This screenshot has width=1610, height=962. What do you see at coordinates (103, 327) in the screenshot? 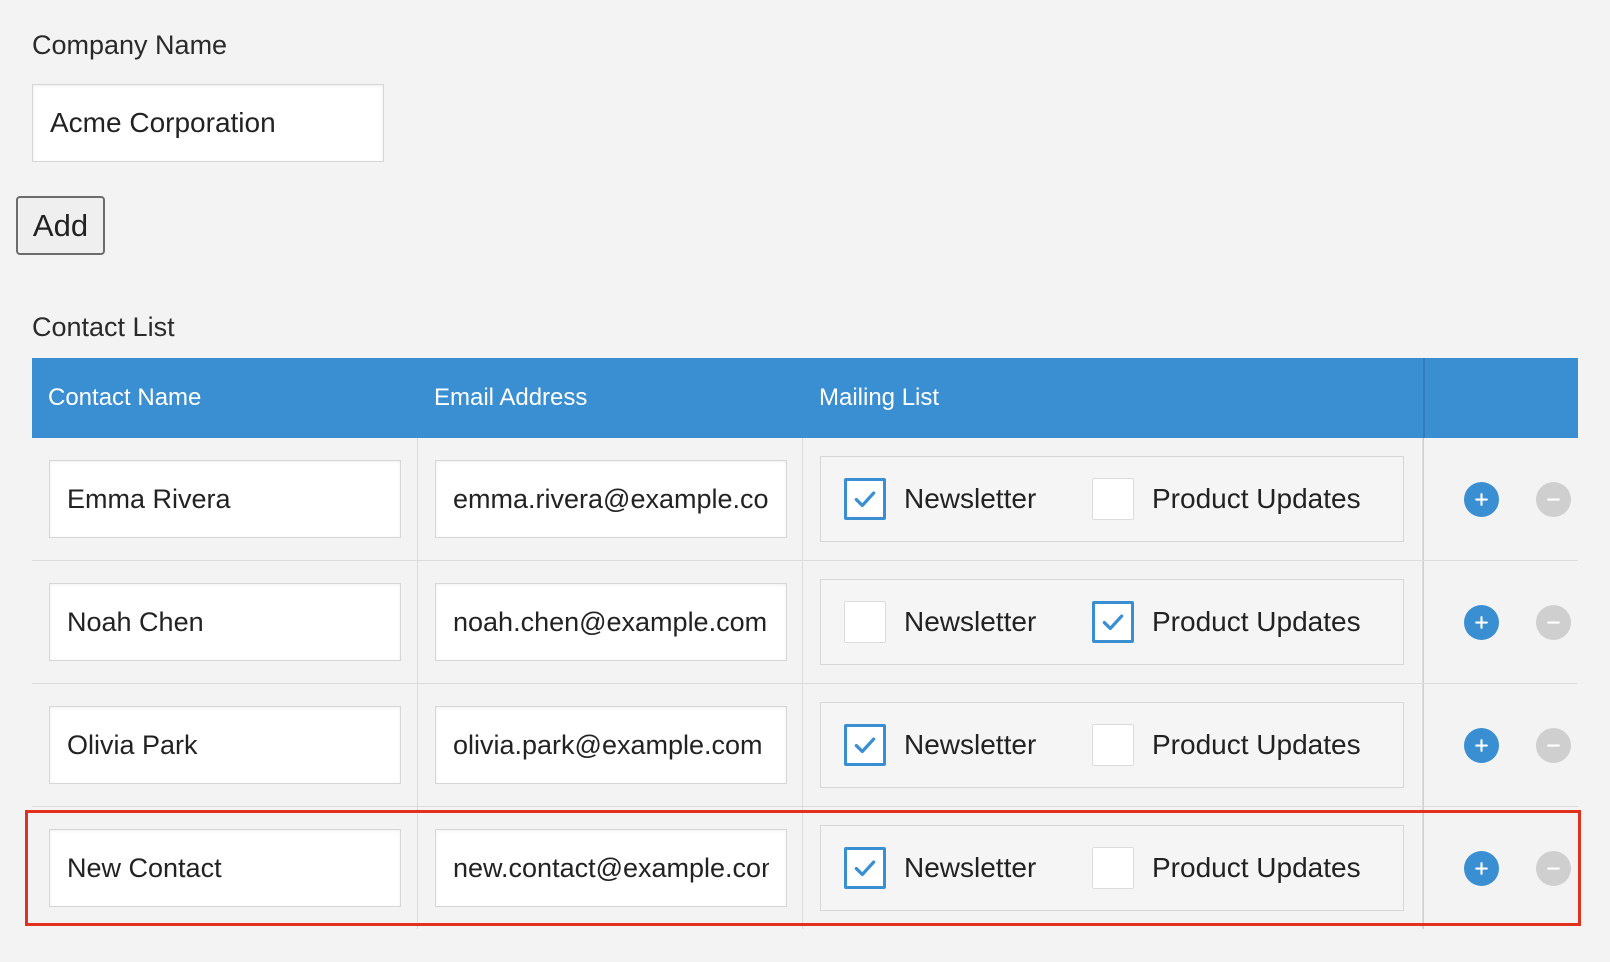
I see `contact-list-label: Contact List` at bounding box center [103, 327].